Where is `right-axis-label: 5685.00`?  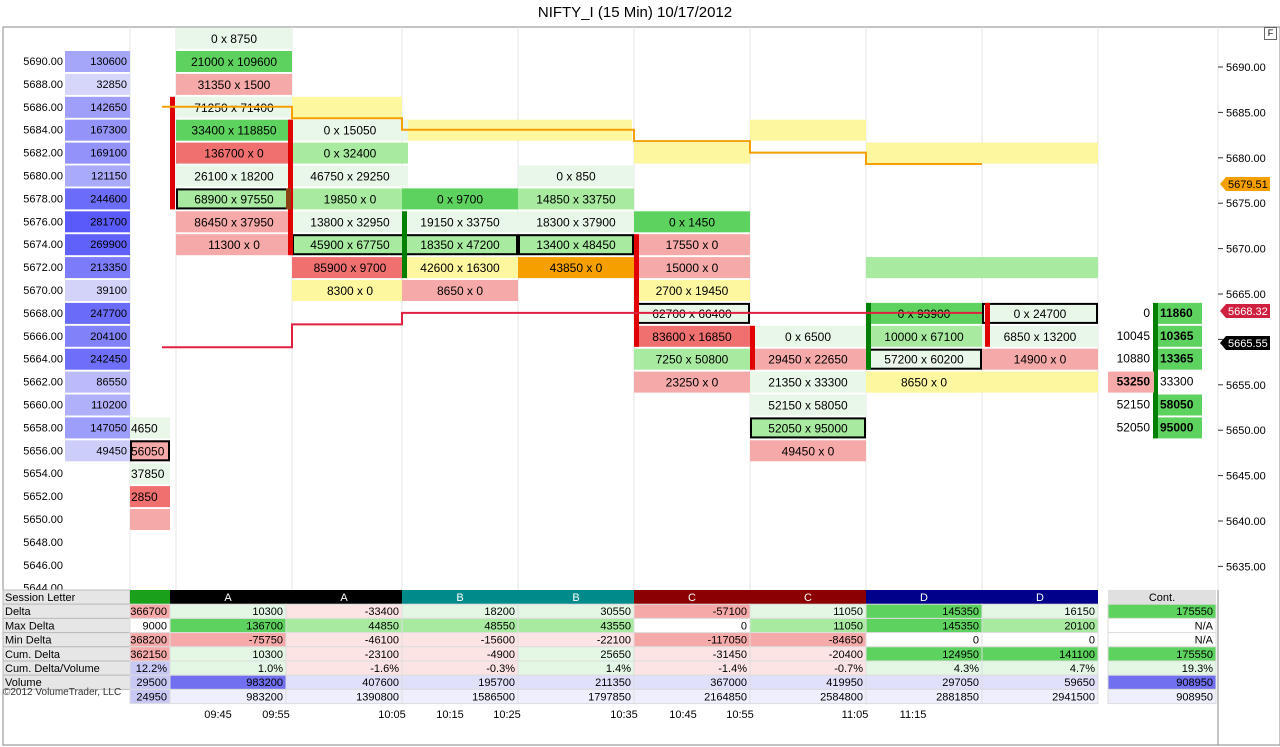
right-axis-label: 5685.00 is located at coordinates (1246, 113).